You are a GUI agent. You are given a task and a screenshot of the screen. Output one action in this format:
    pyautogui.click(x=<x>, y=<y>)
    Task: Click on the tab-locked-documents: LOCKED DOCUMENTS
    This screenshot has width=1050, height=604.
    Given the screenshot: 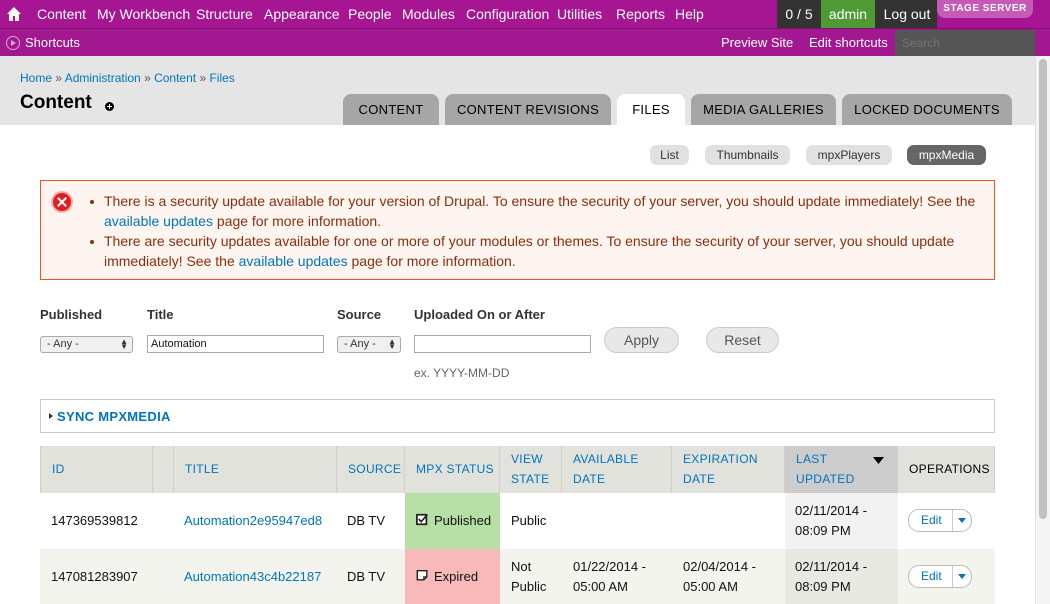 What is the action you would take?
    pyautogui.click(x=927, y=109)
    